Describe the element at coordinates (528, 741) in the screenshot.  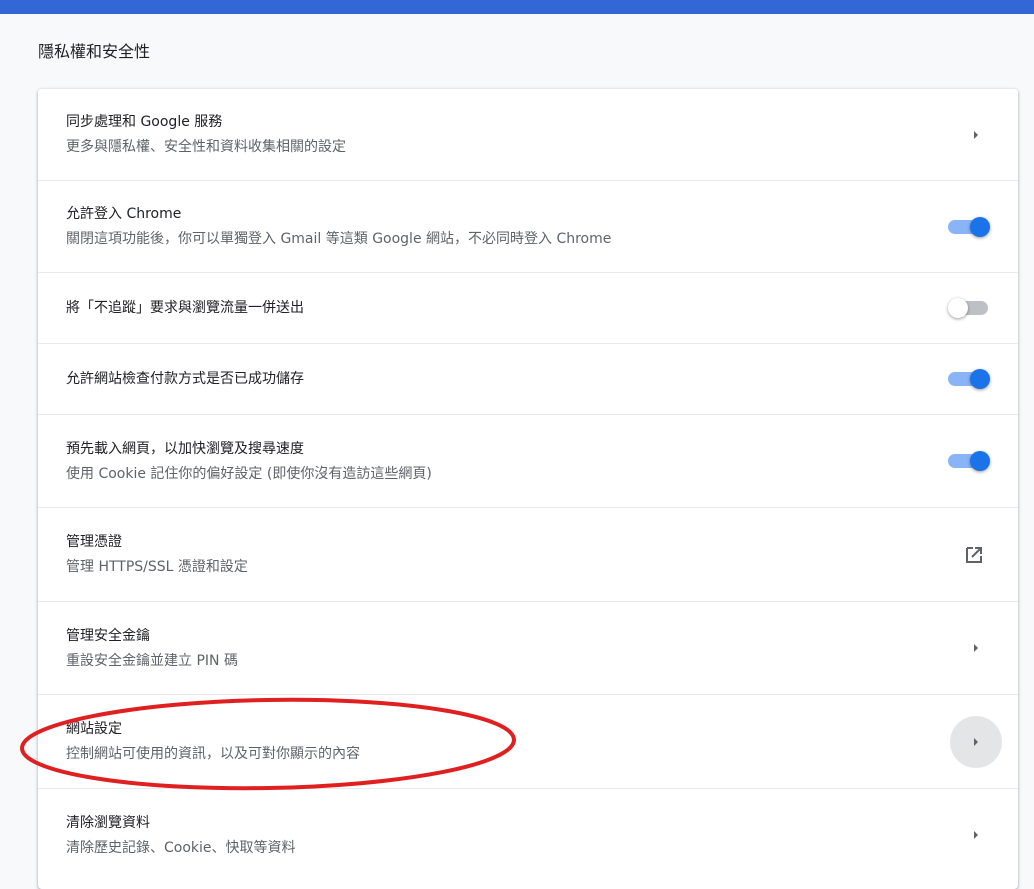
I see `row-site-settings: 網站設定 控制網站可使用的資訊，以及可對你顯示的內容` at that location.